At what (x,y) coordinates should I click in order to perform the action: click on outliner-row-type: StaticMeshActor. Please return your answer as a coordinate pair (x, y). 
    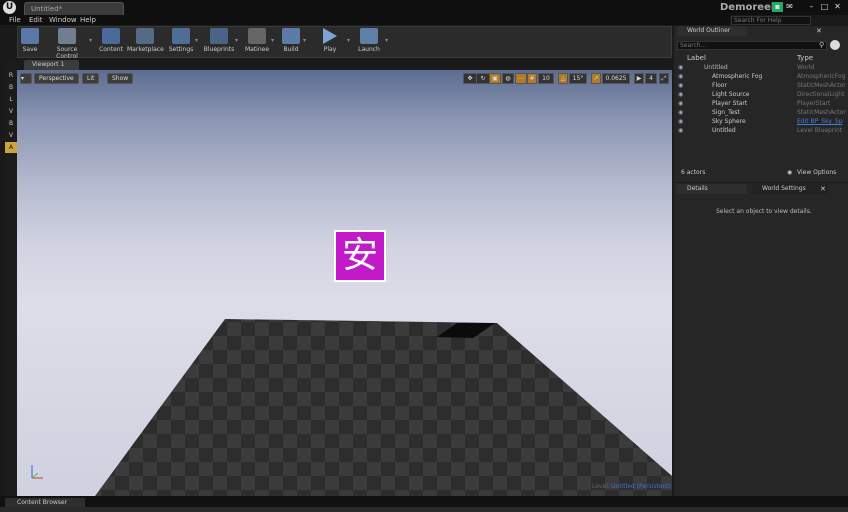
    Looking at the image, I should click on (821, 112).